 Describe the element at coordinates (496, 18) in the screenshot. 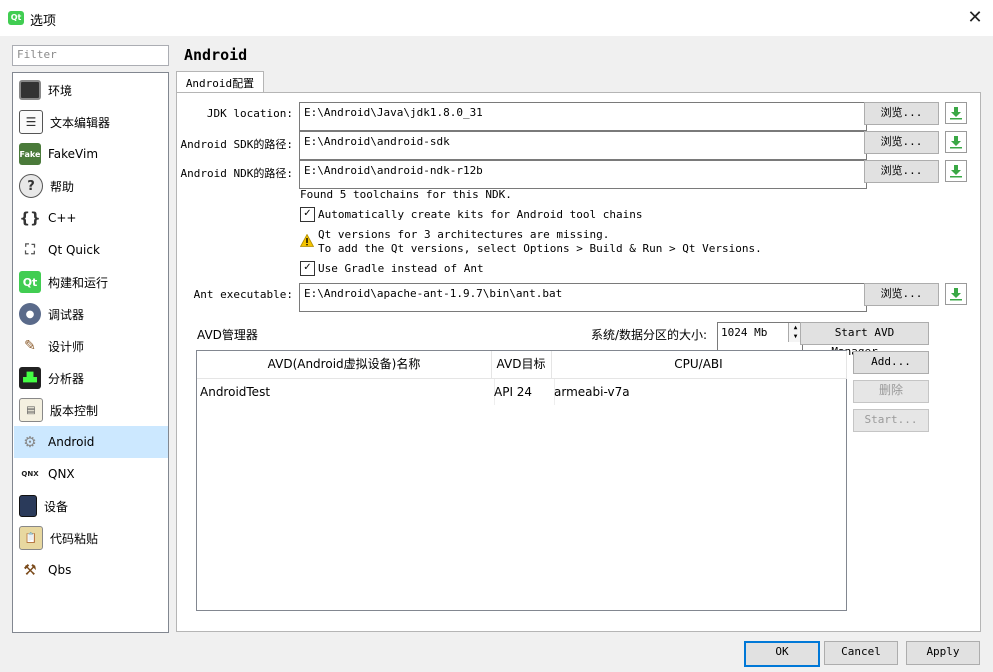

I see `title-bar: Qt 选项 ✕` at that location.